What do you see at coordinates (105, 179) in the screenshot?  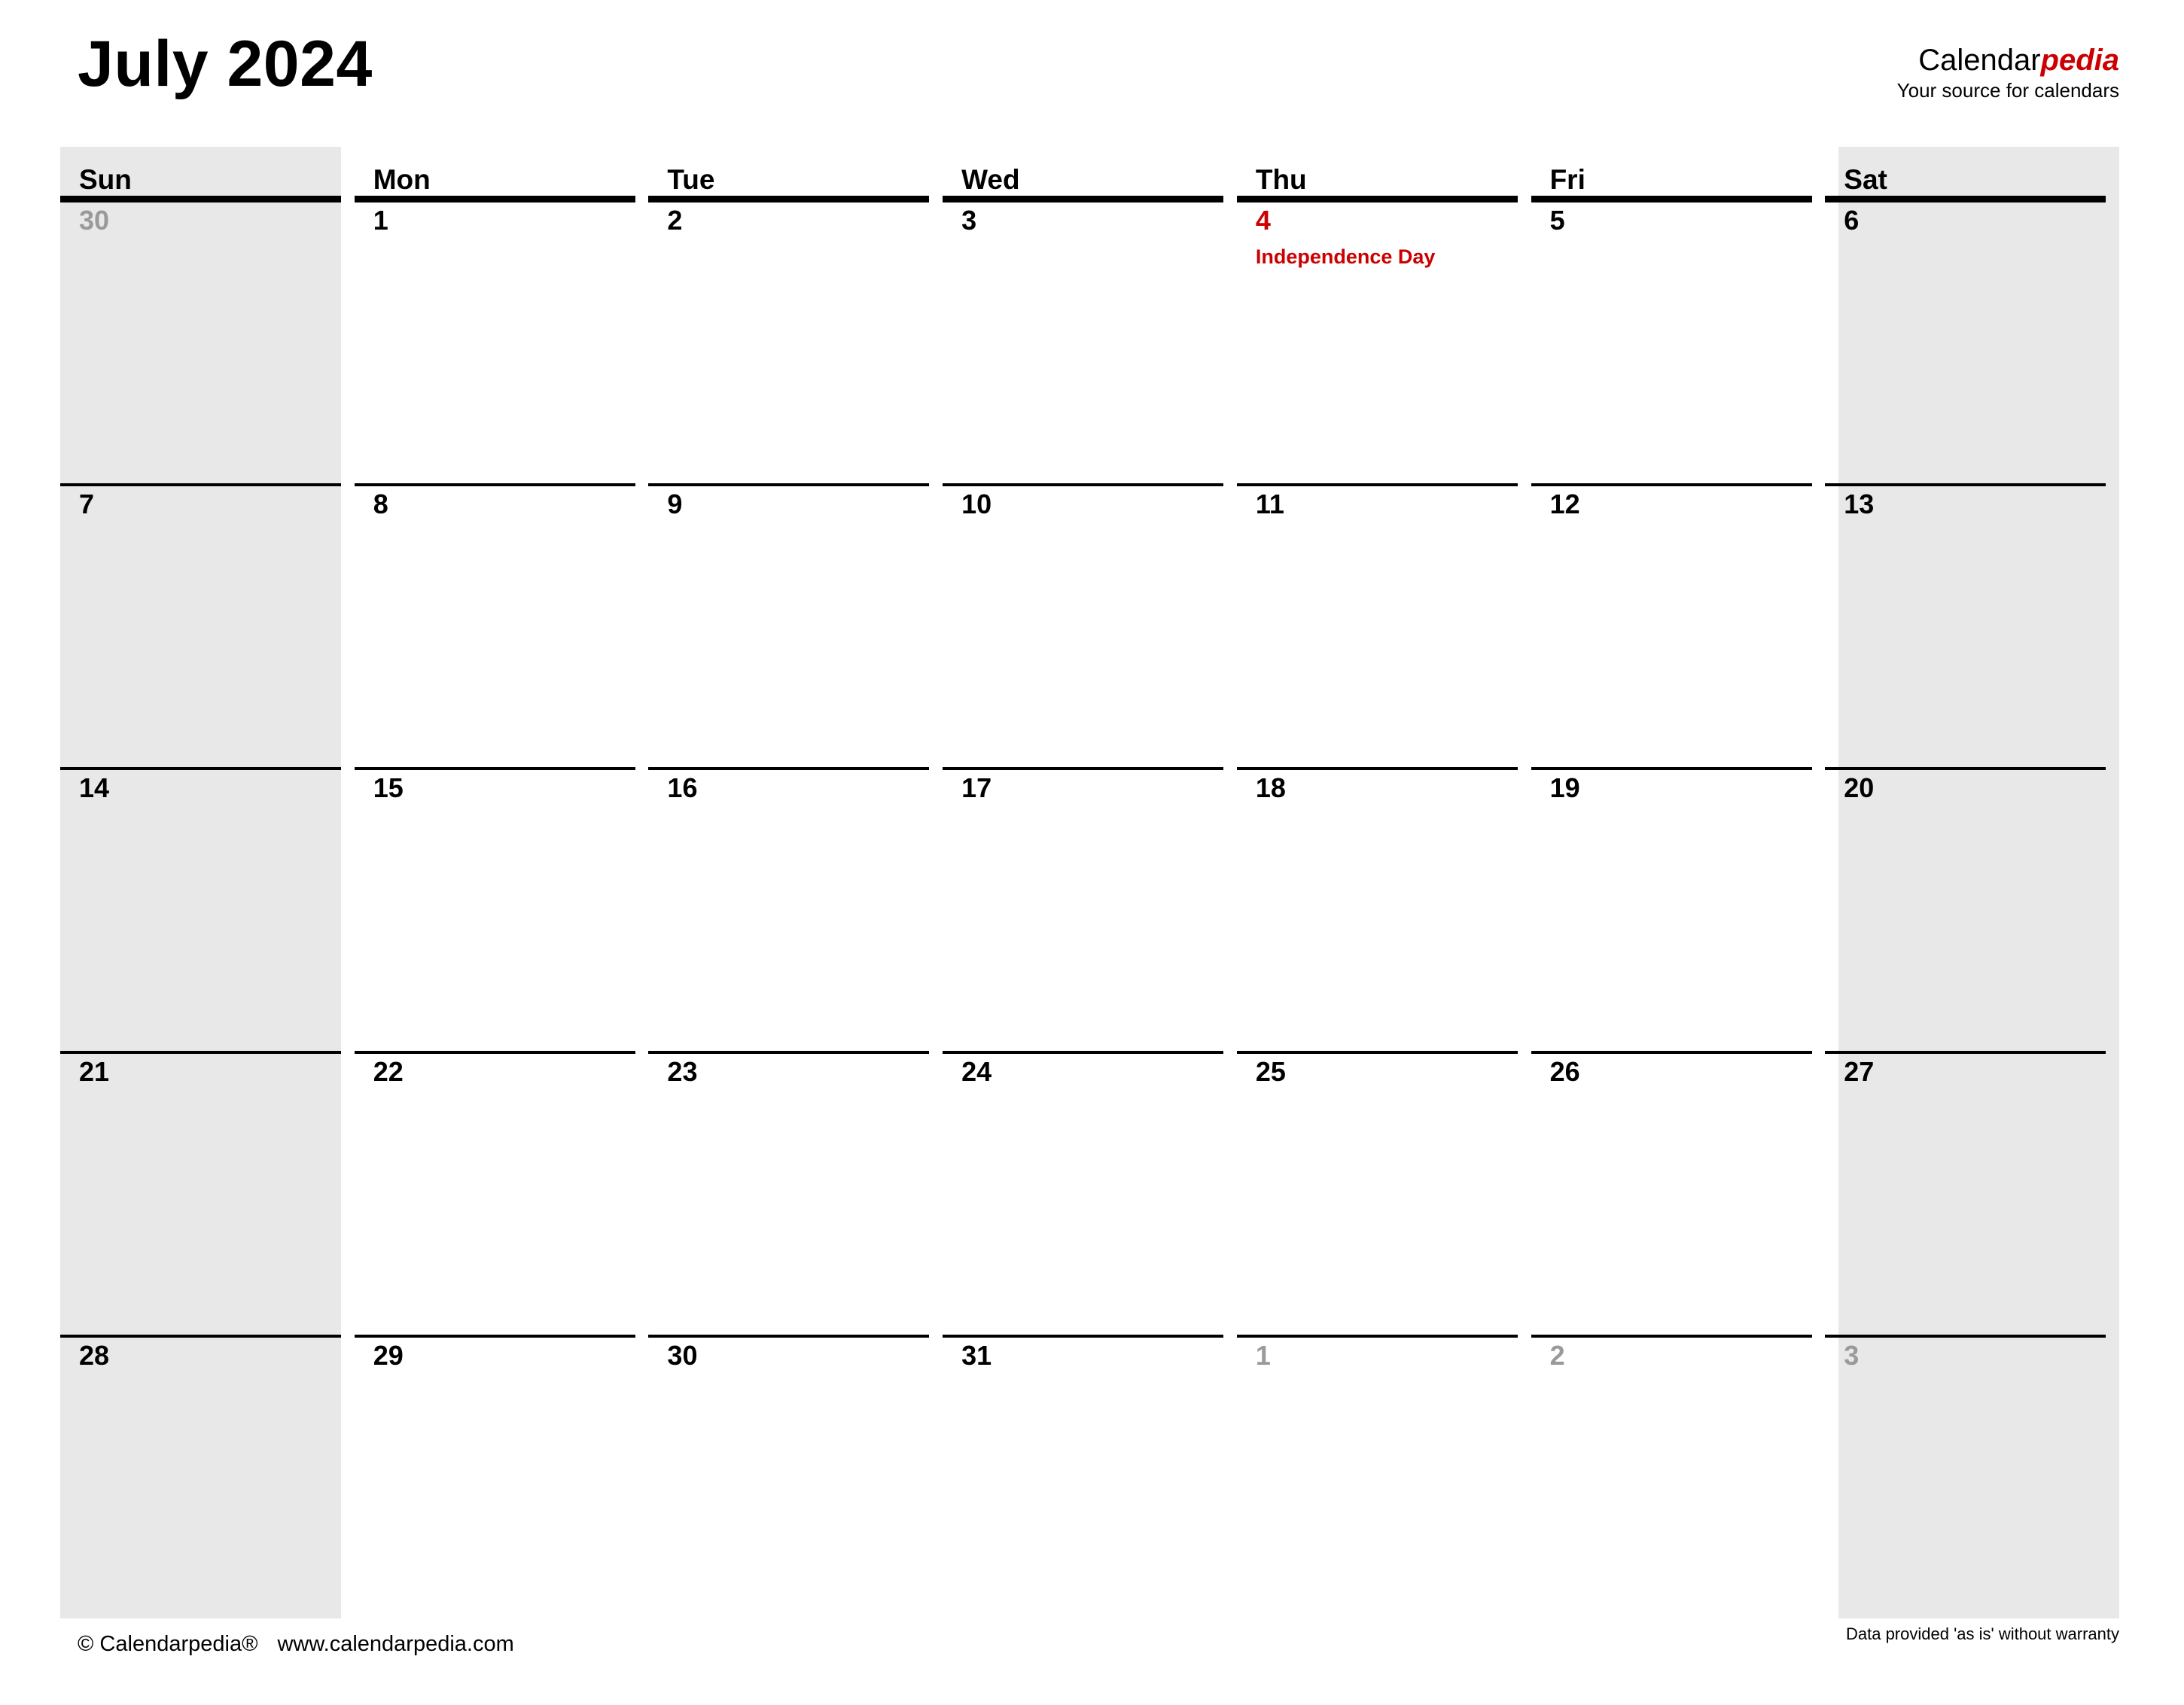 I see `weekday-header-label: Sun` at bounding box center [105, 179].